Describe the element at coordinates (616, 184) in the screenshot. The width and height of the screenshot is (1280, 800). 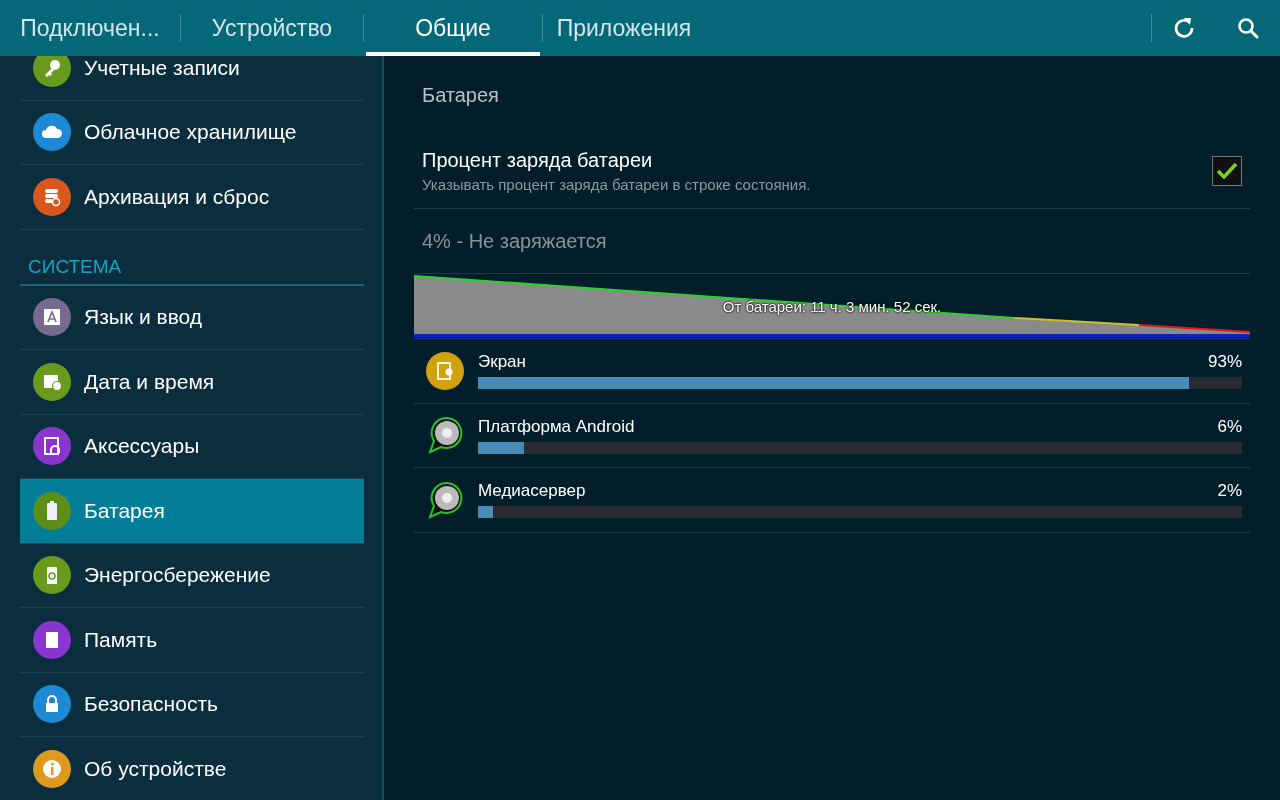
I see `setting-description: Указывать процент заряда батареи в строке состояния.` at that location.